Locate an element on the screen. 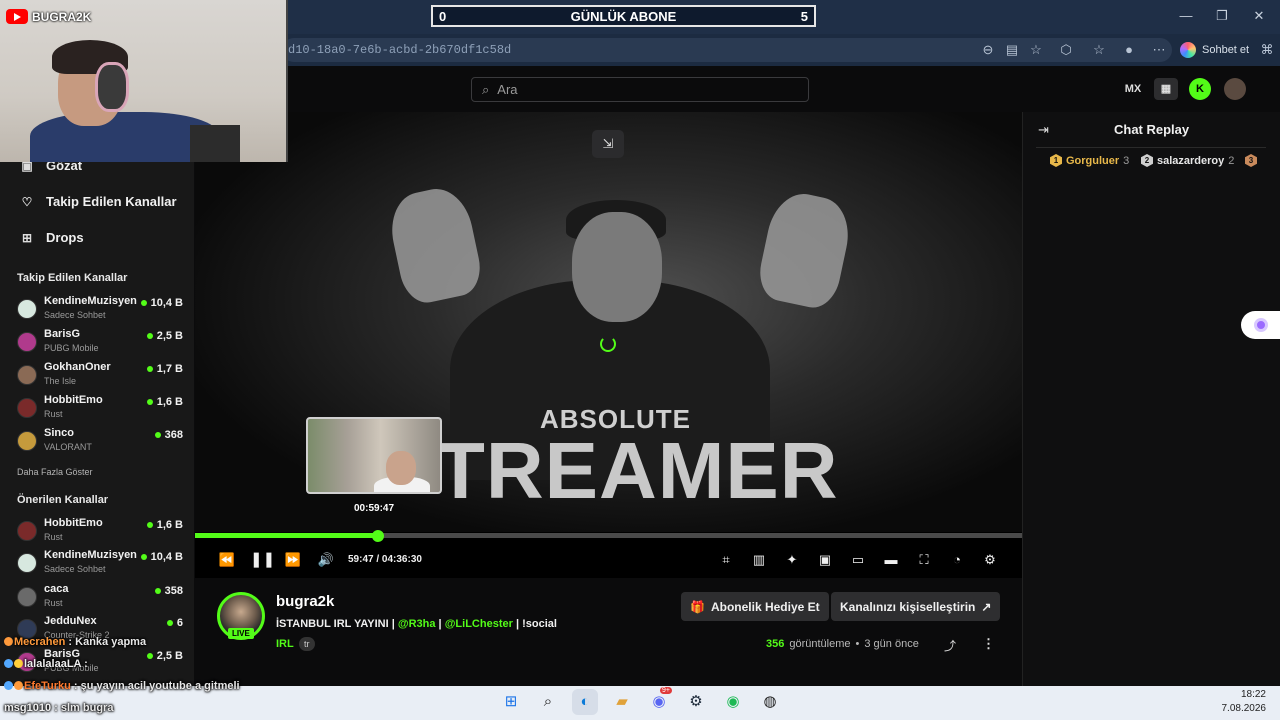 This screenshot has width=1280, height=720. headset-icon is located at coordinates (112, 87).